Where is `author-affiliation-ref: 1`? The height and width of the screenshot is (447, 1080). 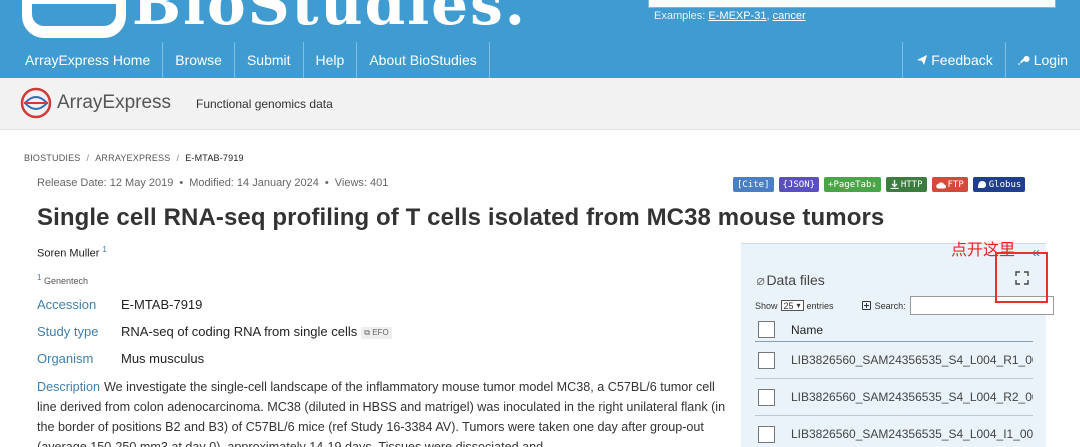
author-affiliation-ref: 1 is located at coordinates (104, 249).